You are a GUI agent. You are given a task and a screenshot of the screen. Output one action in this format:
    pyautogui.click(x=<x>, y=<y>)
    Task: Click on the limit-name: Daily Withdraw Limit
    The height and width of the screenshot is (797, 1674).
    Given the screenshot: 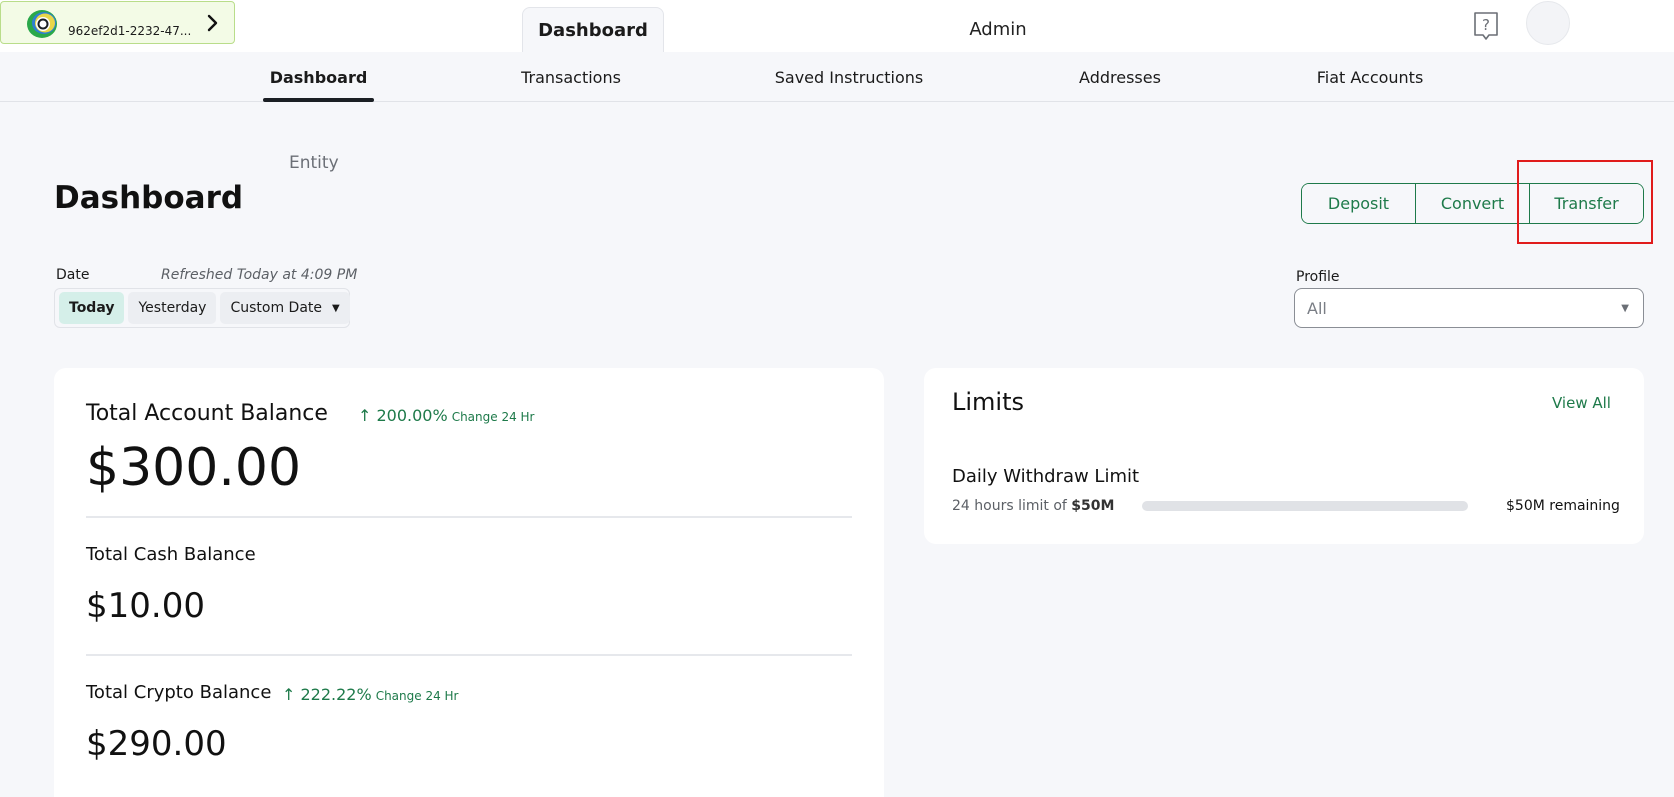 What is the action you would take?
    pyautogui.click(x=1046, y=476)
    